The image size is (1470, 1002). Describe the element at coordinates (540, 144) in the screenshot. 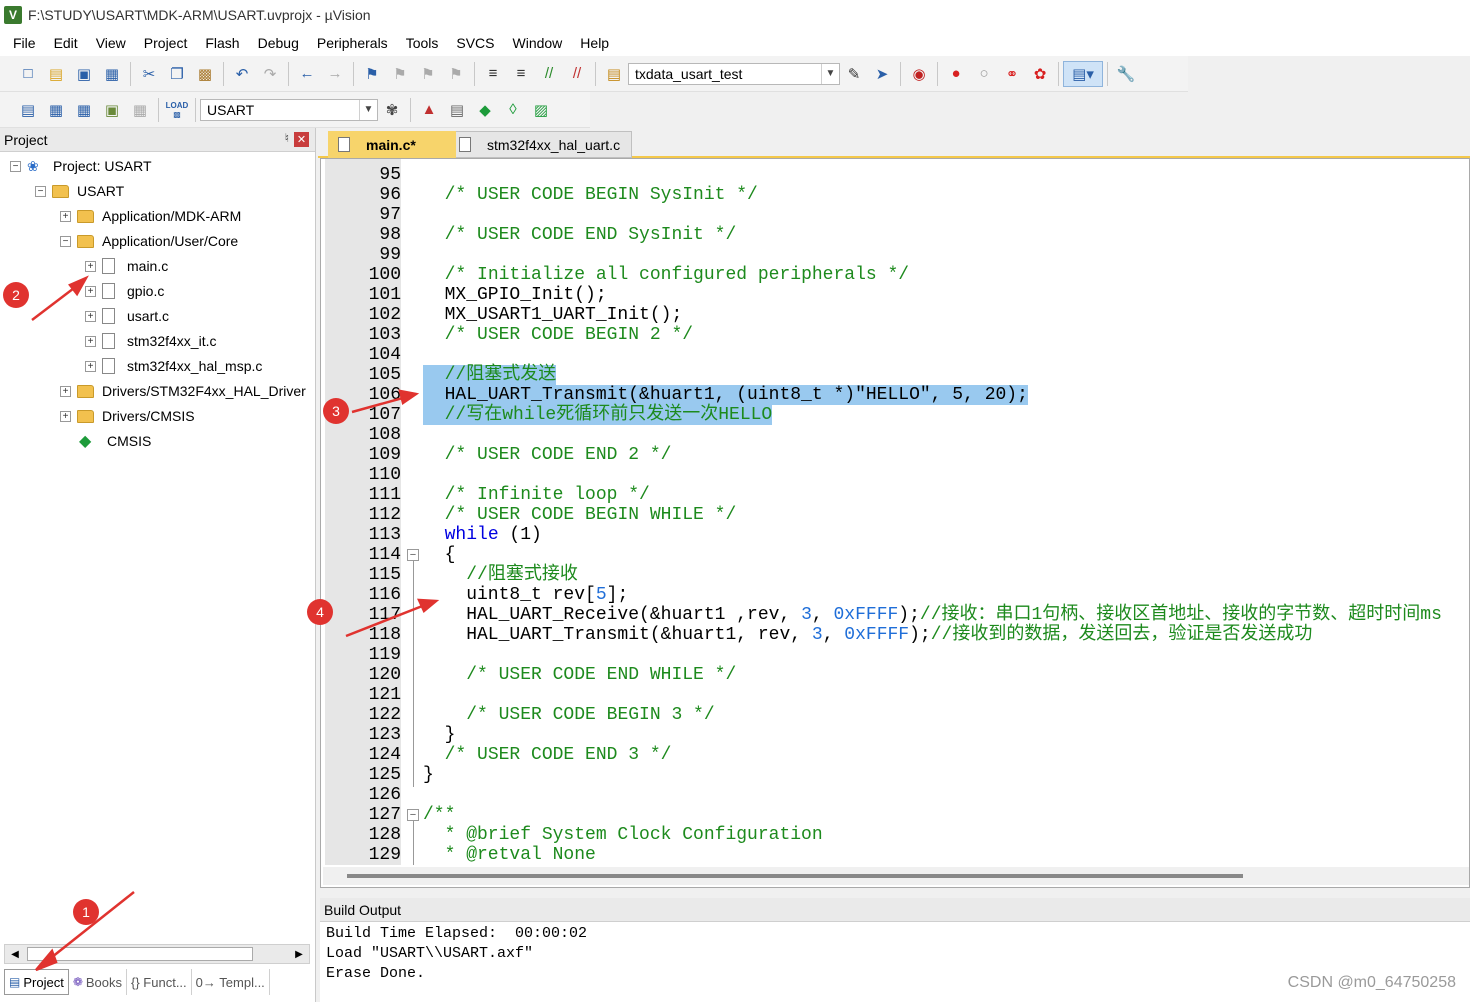

I see `tab-stm32f4xx-hal-uart: stm32f4xx_hal_uart.c` at that location.